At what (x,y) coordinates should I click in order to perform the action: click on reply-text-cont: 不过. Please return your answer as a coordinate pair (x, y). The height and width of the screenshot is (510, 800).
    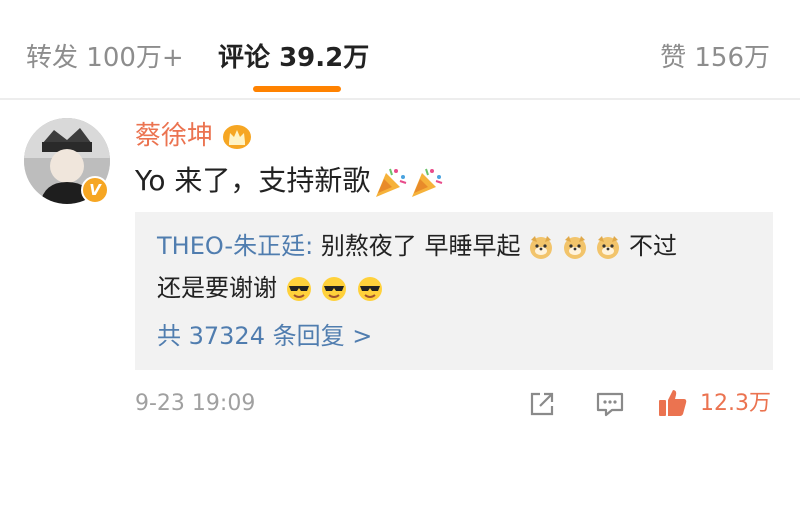
    Looking at the image, I should click on (653, 246).